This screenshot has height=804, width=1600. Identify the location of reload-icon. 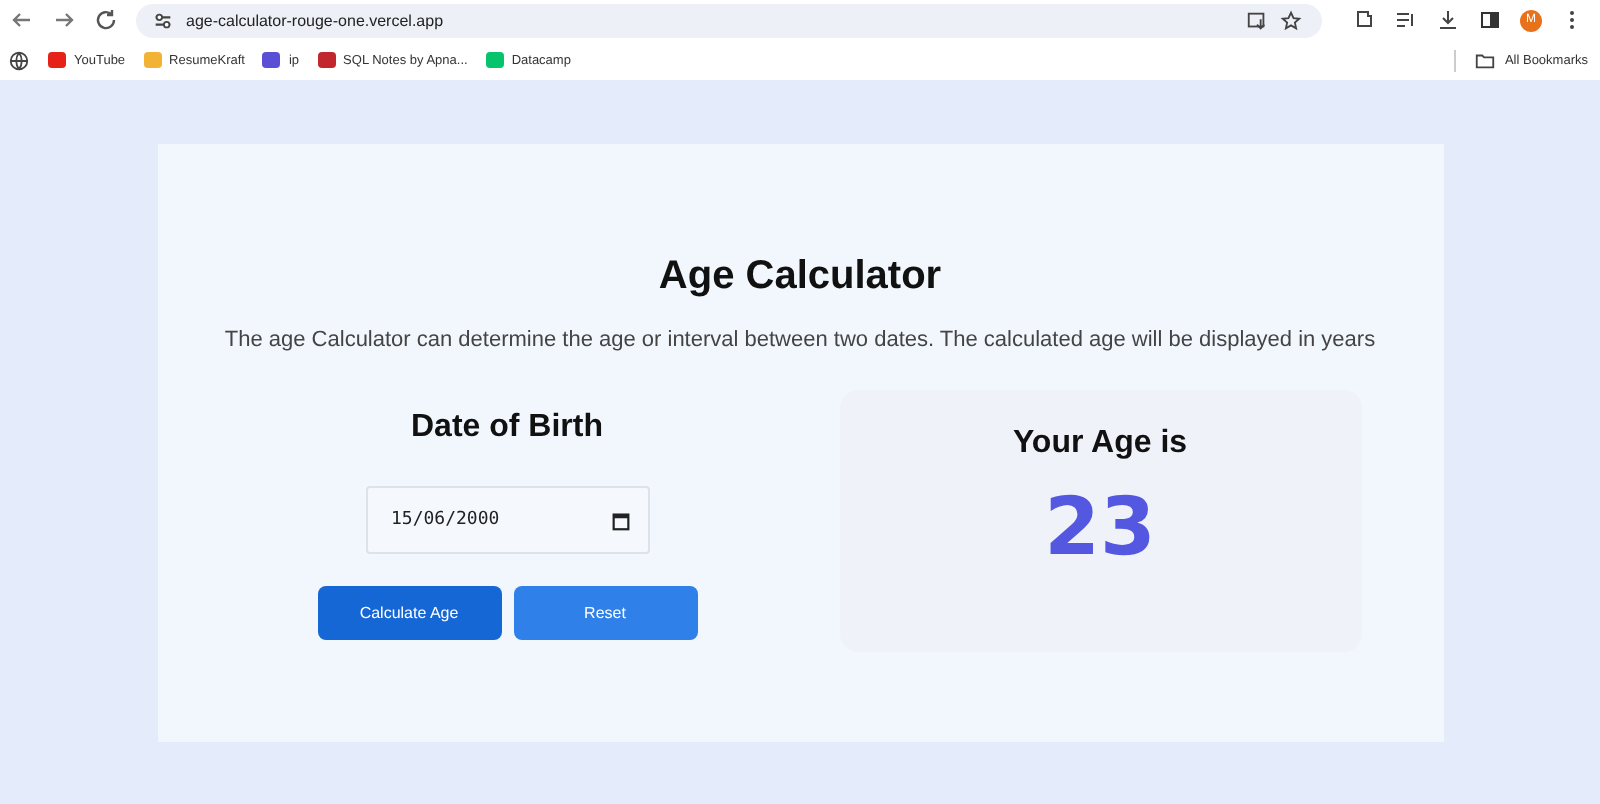
(106, 20).